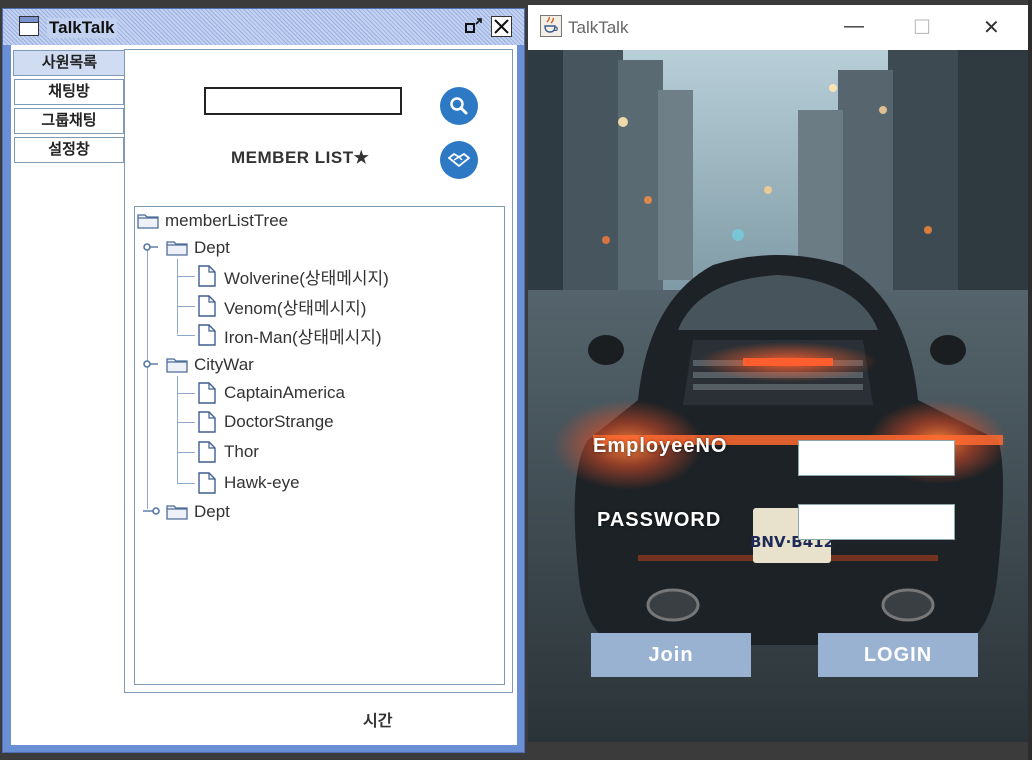  I want to click on title-bar: TalkTalk — ☐ ✕, so click(778, 27).